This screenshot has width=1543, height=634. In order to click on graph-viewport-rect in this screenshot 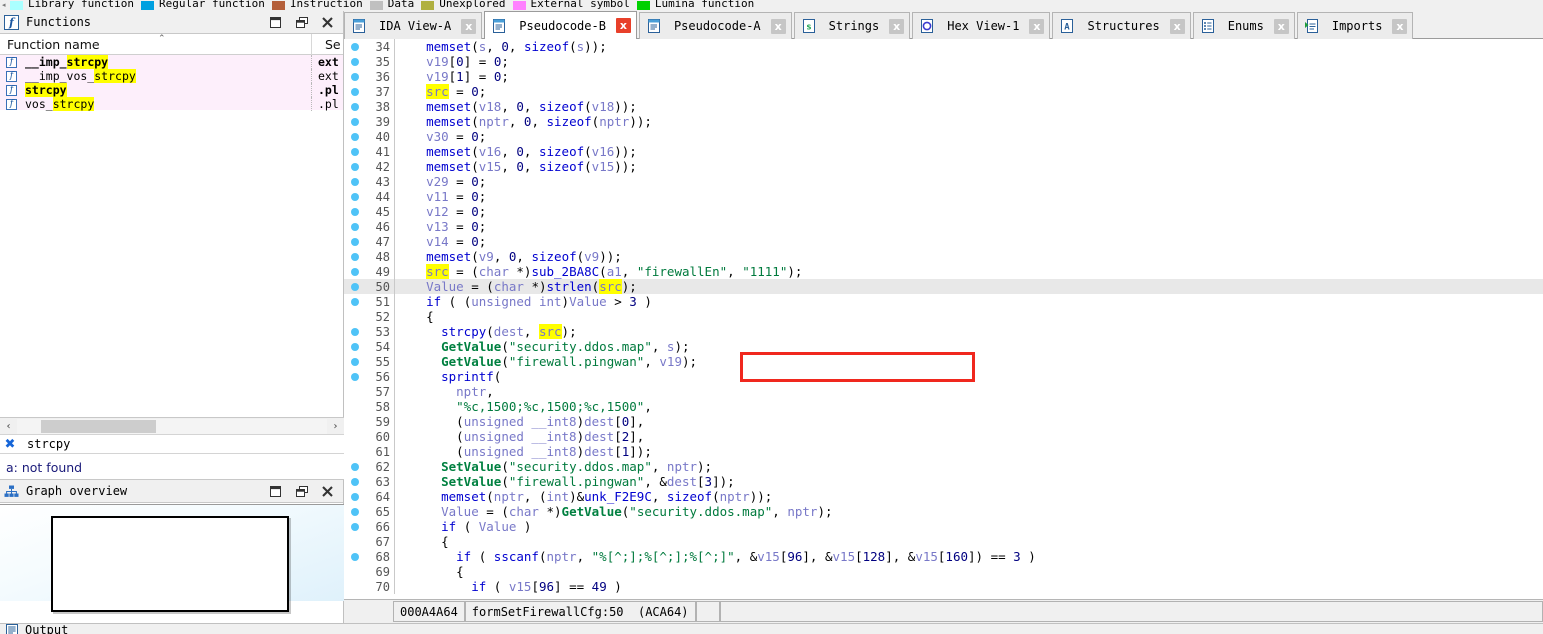, I will do `click(170, 564)`.